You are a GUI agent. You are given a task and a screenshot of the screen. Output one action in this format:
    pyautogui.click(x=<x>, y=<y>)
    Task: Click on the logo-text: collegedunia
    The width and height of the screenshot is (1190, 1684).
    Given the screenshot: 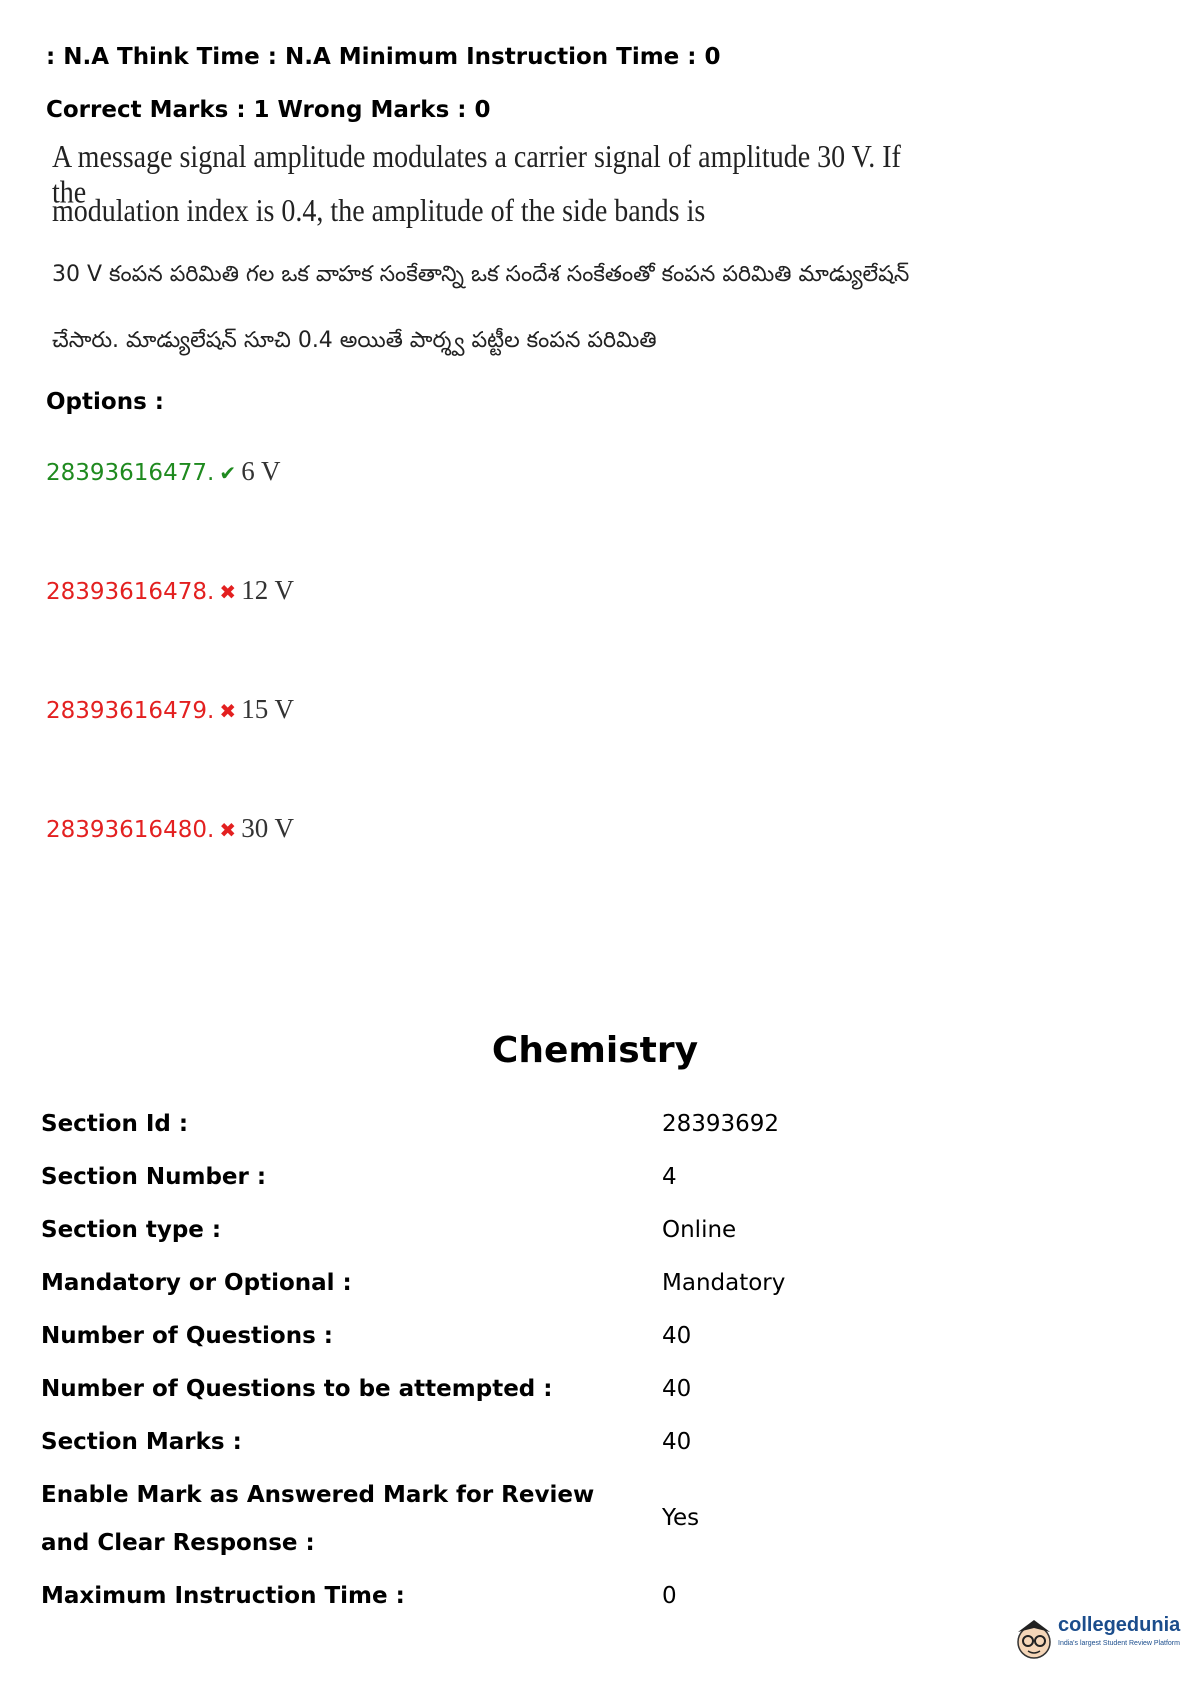 What is the action you would take?
    pyautogui.click(x=1119, y=1625)
    